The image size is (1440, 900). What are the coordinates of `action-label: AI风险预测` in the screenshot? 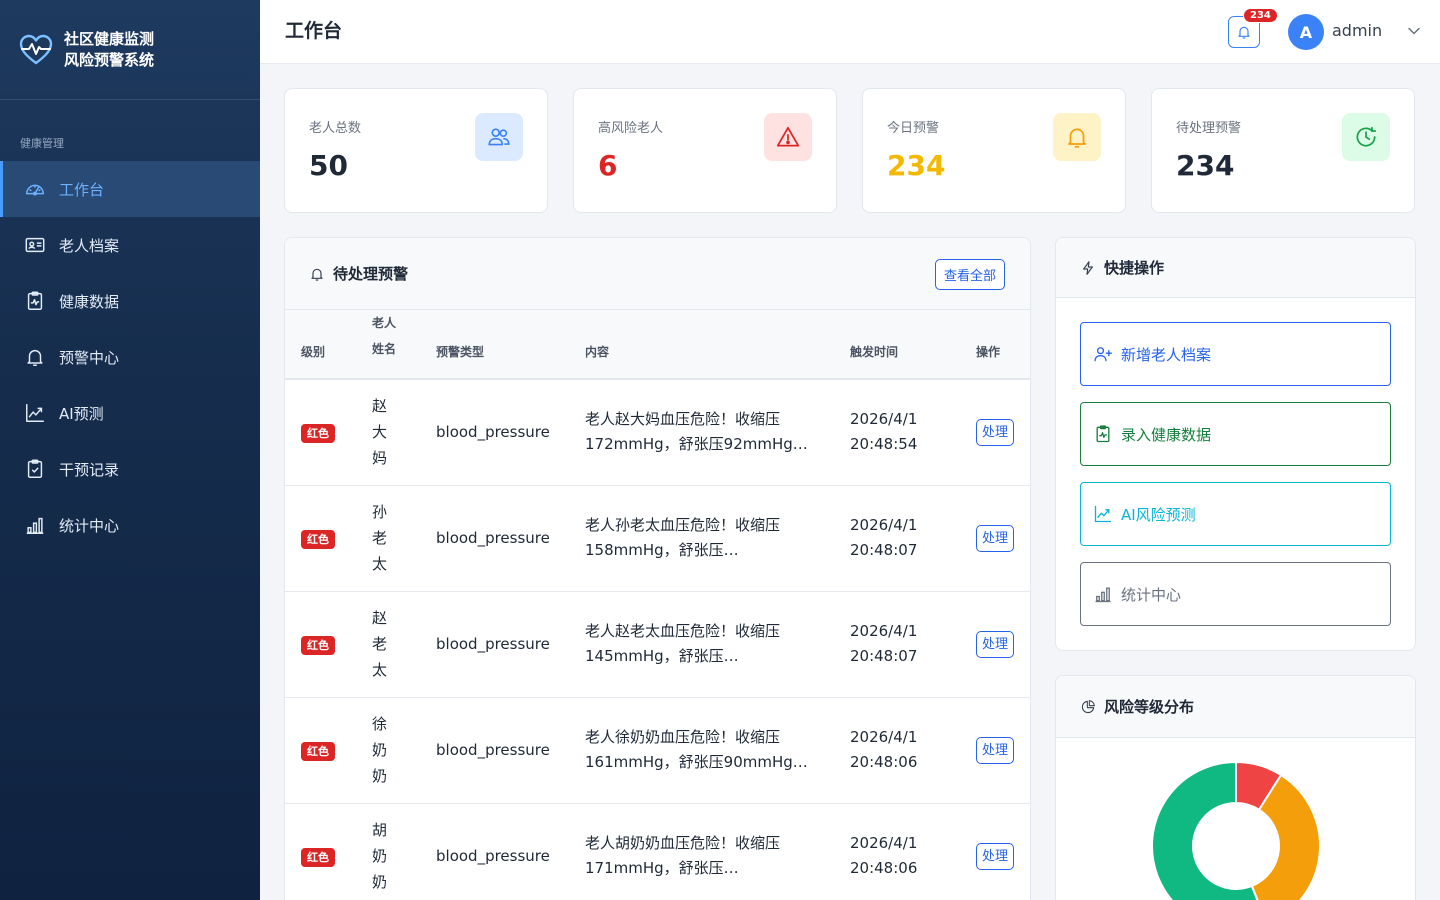 It's located at (1158, 514).